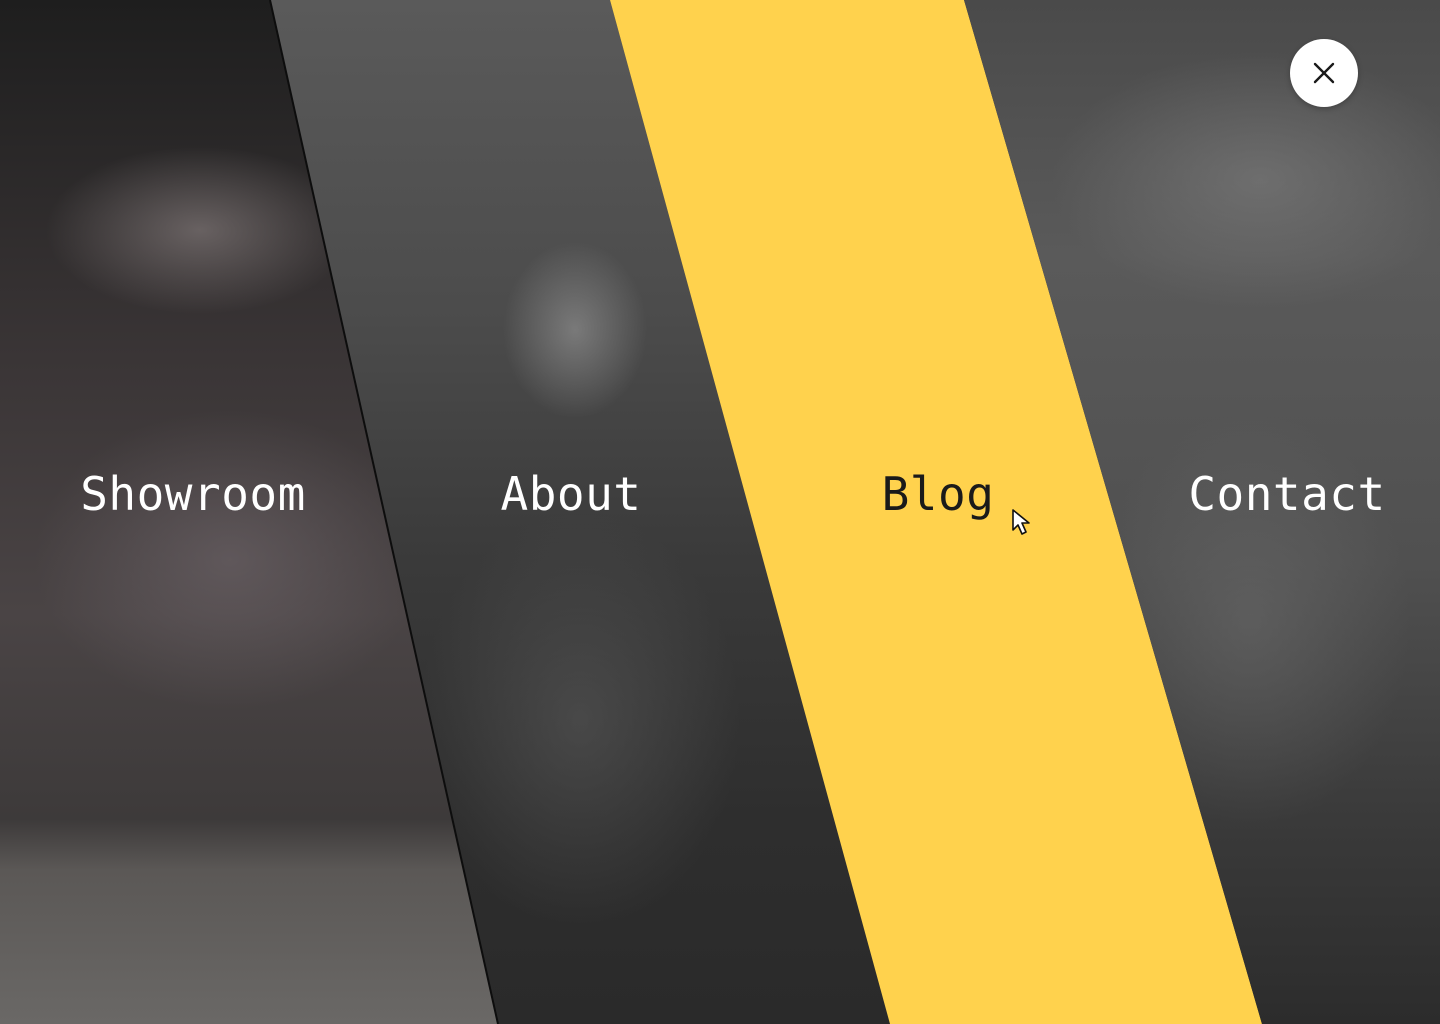 The image size is (1440, 1024). What do you see at coordinates (938, 494) in the screenshot?
I see `menu-item-blog: Blog` at bounding box center [938, 494].